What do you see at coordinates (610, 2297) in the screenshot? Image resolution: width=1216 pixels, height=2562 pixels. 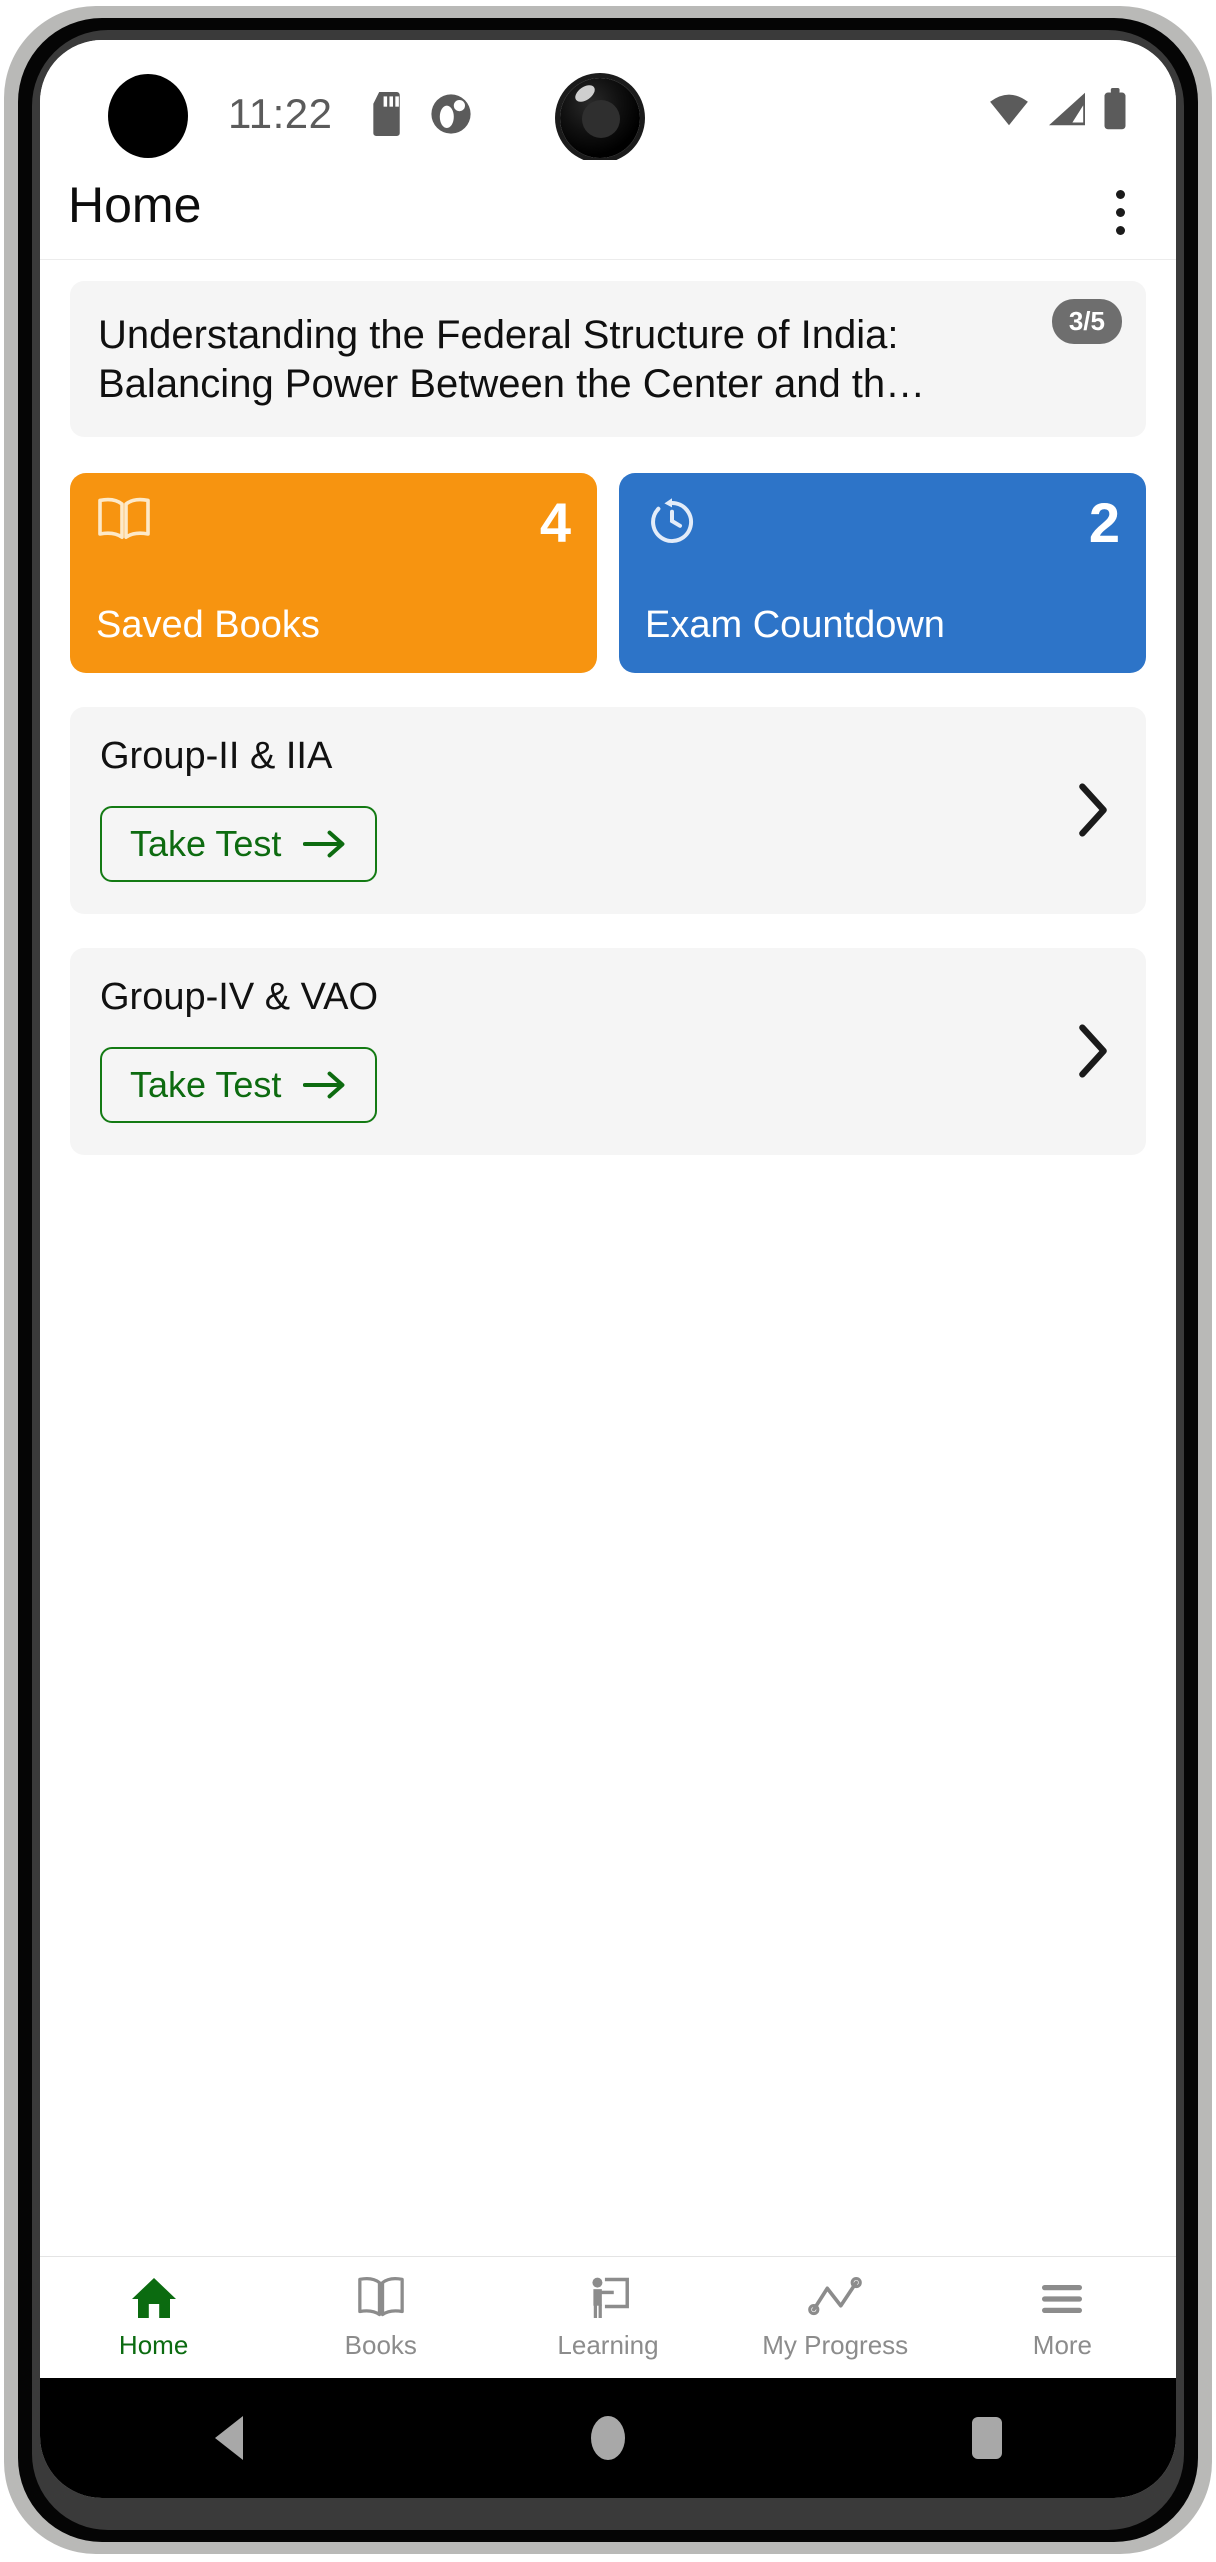 I see `teacher-board-icon` at bounding box center [610, 2297].